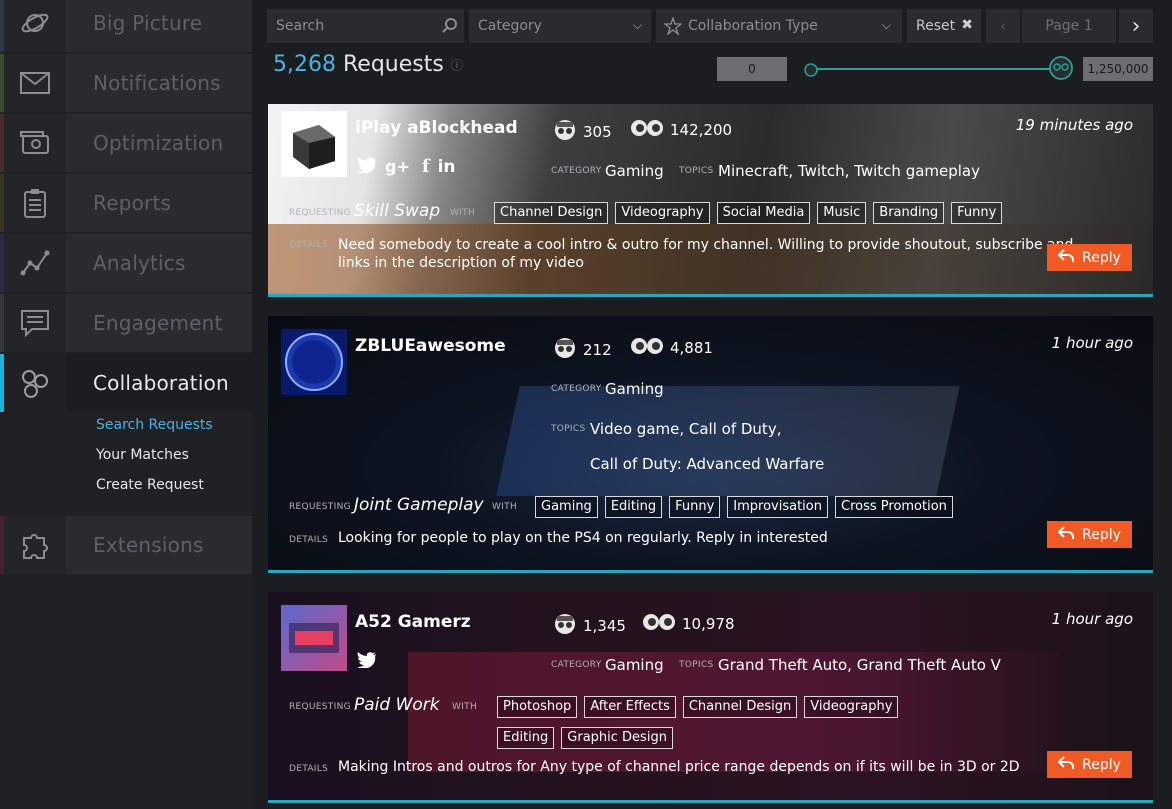 The width and height of the screenshot is (1172, 809). I want to click on chevron-left-icon: ‹, so click(1003, 26).